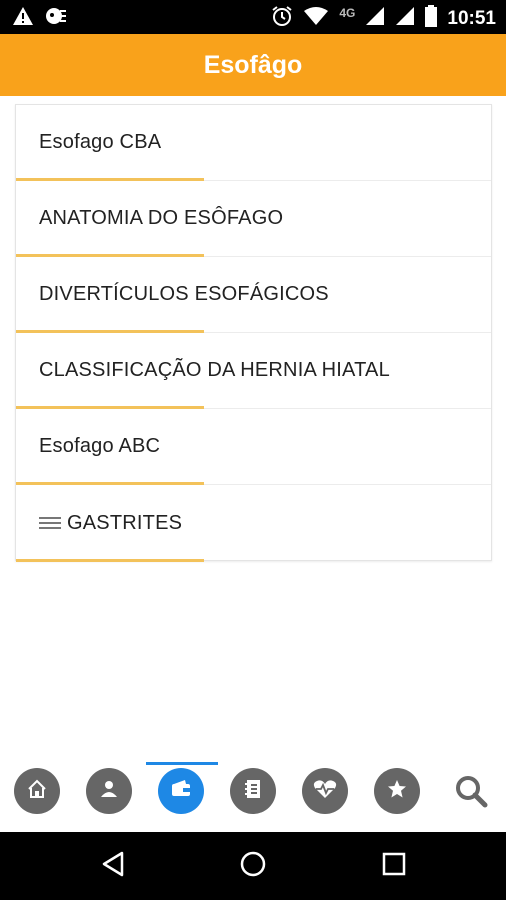  I want to click on bottom-nav, so click(253, 796).